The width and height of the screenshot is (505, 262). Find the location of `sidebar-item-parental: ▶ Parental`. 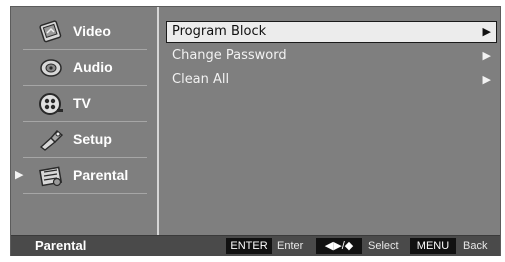

sidebar-item-parental: ▶ Parental is located at coordinates (84, 176).